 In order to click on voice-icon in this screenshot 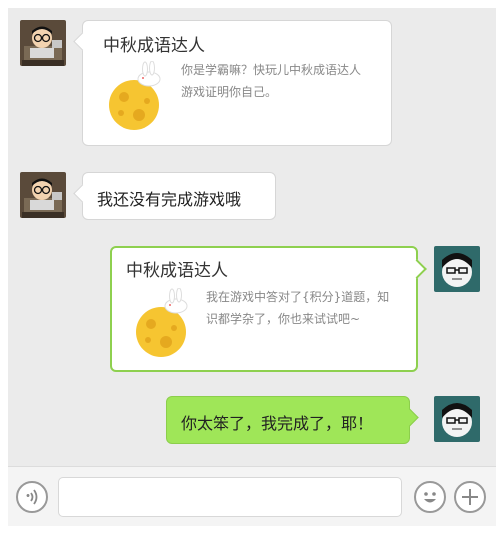, I will do `click(32, 497)`.